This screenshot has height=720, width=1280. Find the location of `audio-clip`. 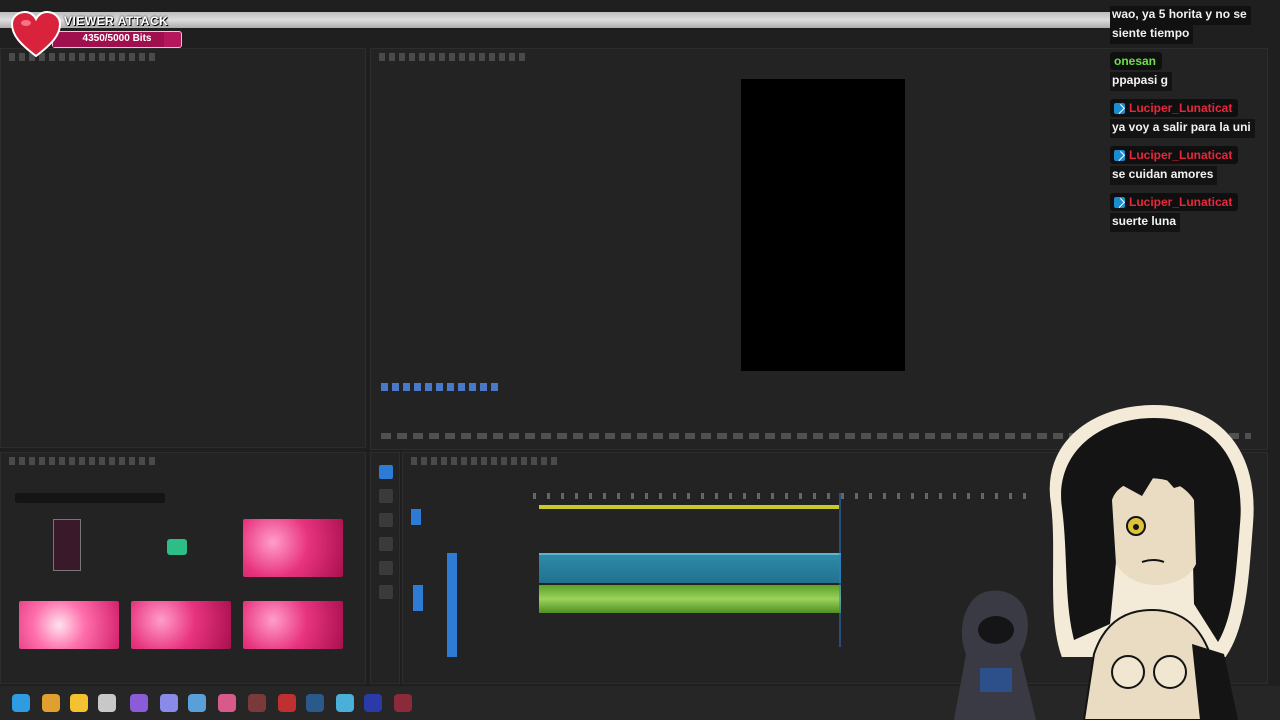

audio-clip is located at coordinates (690, 599).